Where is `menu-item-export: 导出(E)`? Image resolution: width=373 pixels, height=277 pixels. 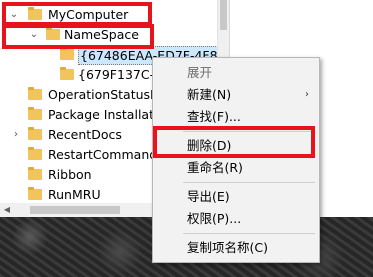
menu-item-export: 导出(E) is located at coordinates (236, 197).